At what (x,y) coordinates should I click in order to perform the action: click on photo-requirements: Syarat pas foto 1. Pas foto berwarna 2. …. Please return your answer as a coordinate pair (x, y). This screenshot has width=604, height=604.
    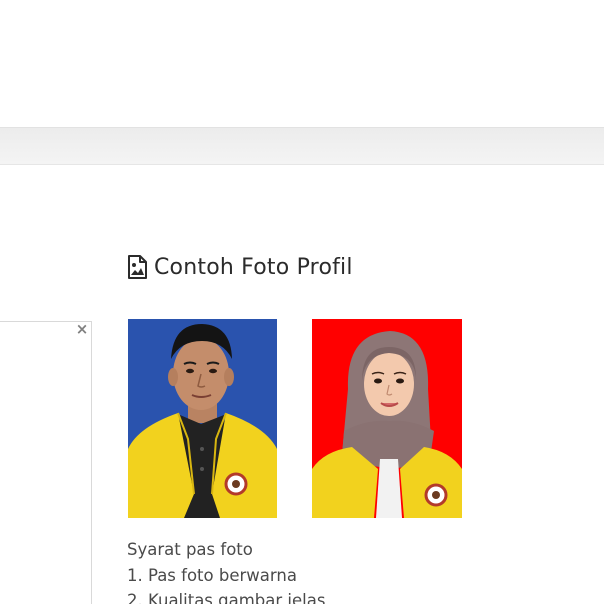
    Looking at the image, I should click on (327, 570).